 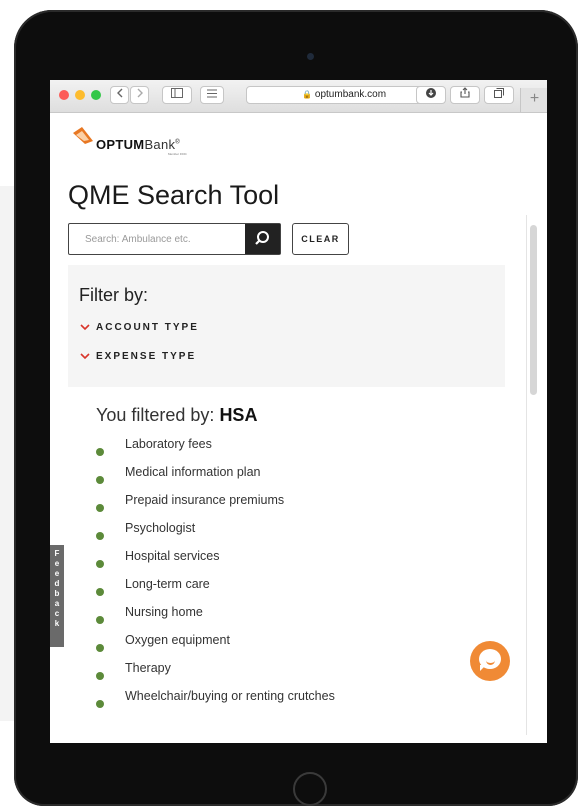 I want to click on scrollbar-thumb, so click(x=533, y=310).